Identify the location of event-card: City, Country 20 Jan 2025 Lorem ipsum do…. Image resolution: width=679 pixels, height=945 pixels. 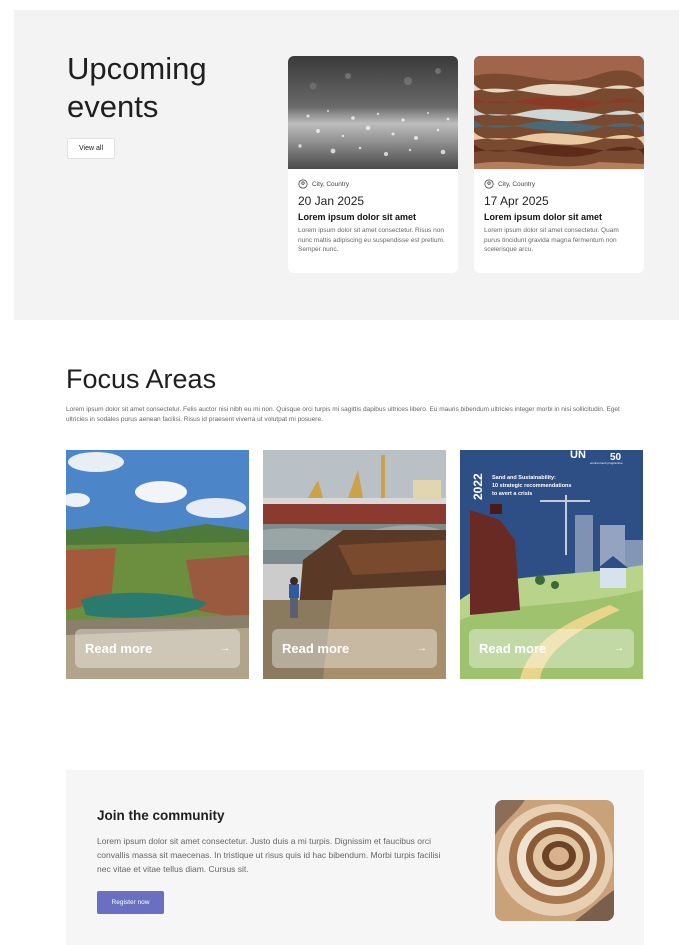
(373, 164).